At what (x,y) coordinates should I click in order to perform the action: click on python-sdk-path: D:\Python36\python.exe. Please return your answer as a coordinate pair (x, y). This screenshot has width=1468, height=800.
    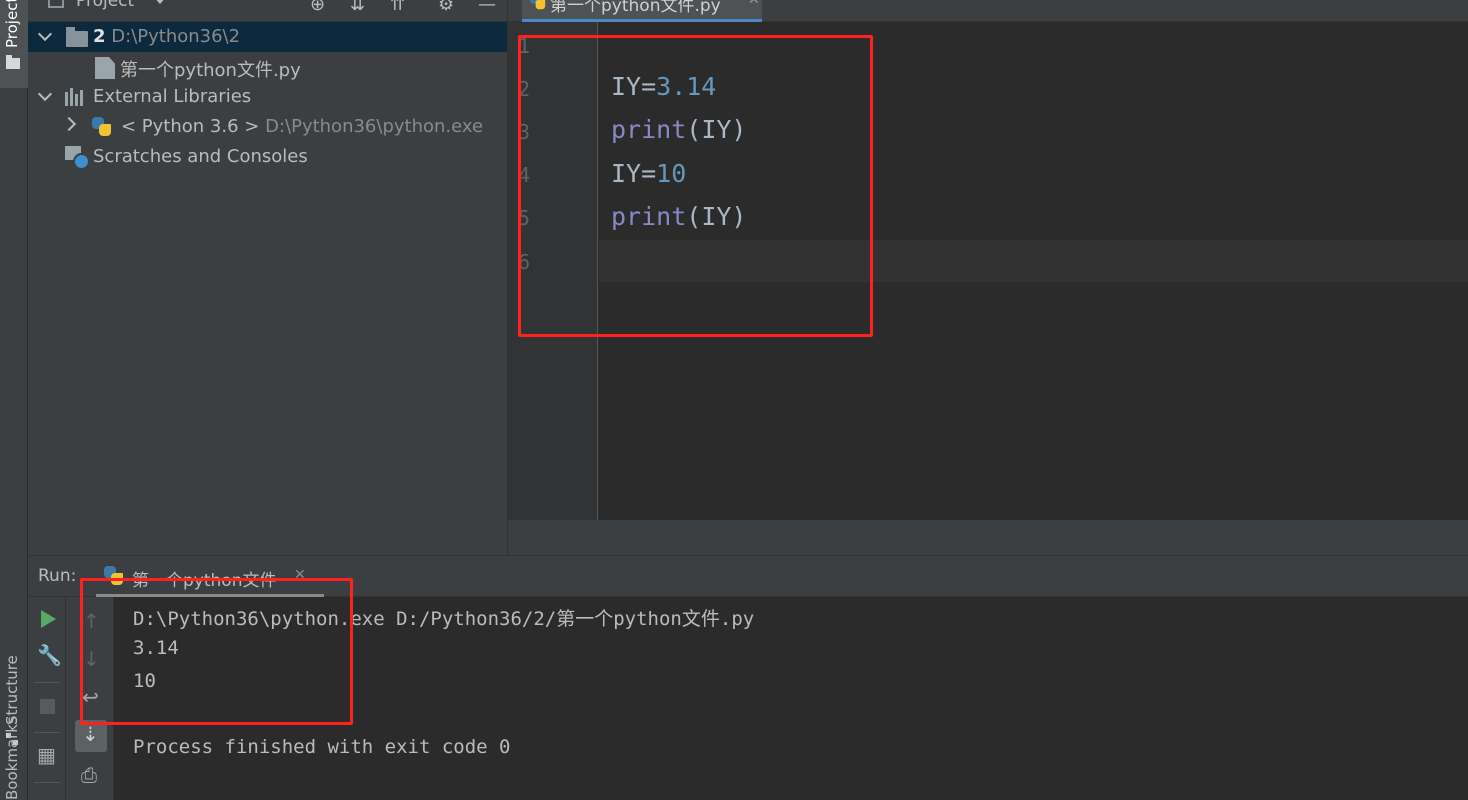
    Looking at the image, I should click on (374, 126).